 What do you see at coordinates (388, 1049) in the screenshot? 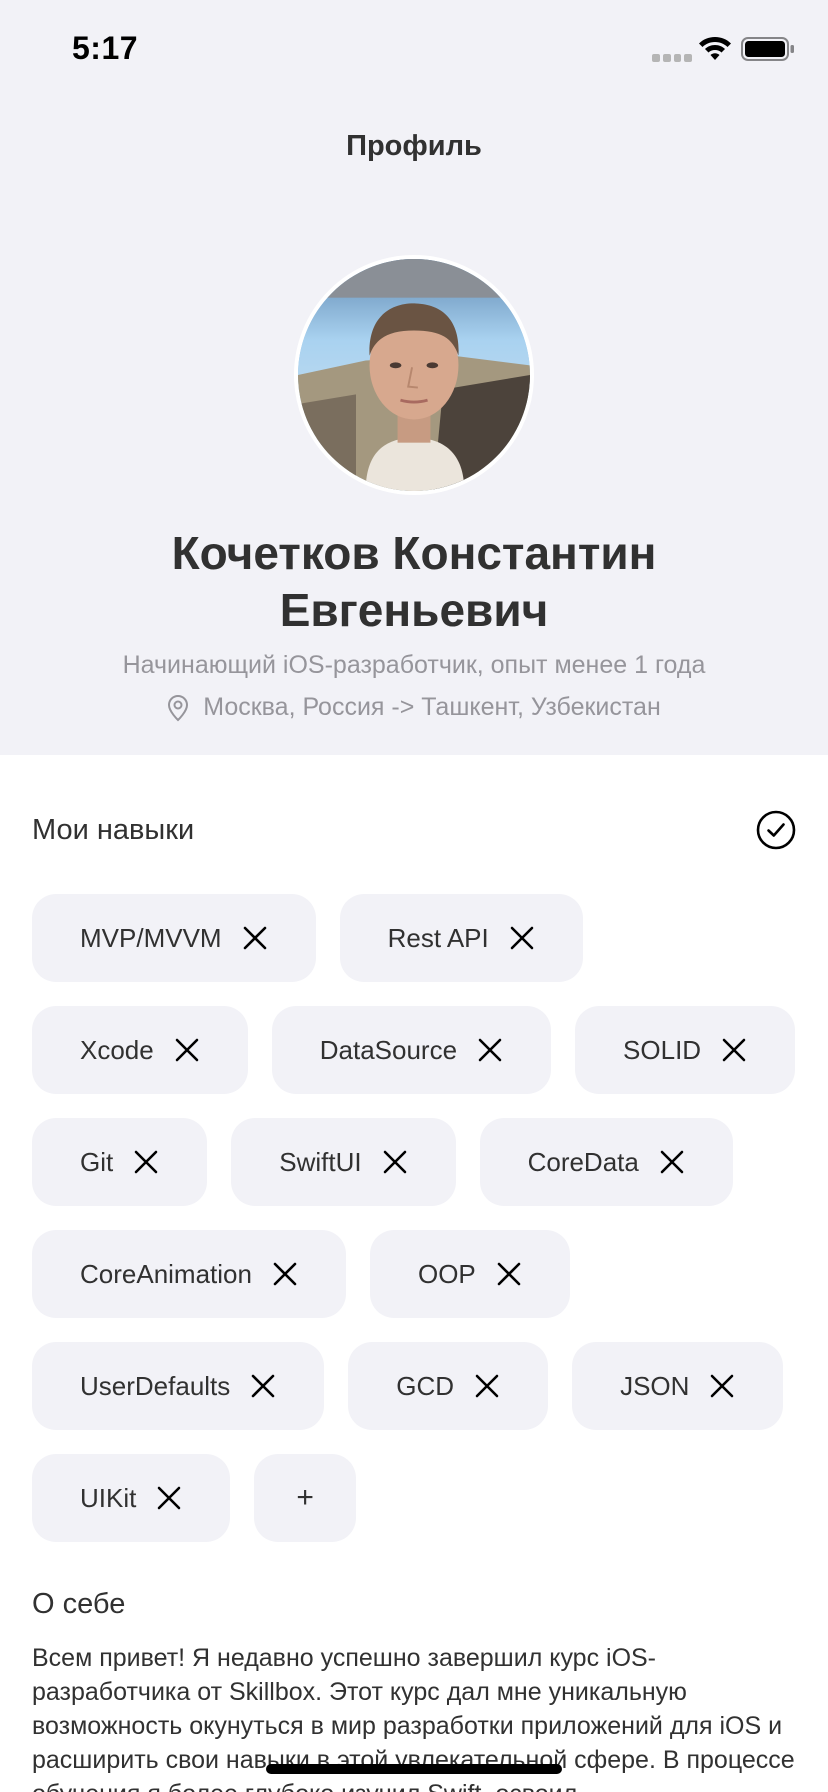
I see `skill-chip-label: DataSource` at bounding box center [388, 1049].